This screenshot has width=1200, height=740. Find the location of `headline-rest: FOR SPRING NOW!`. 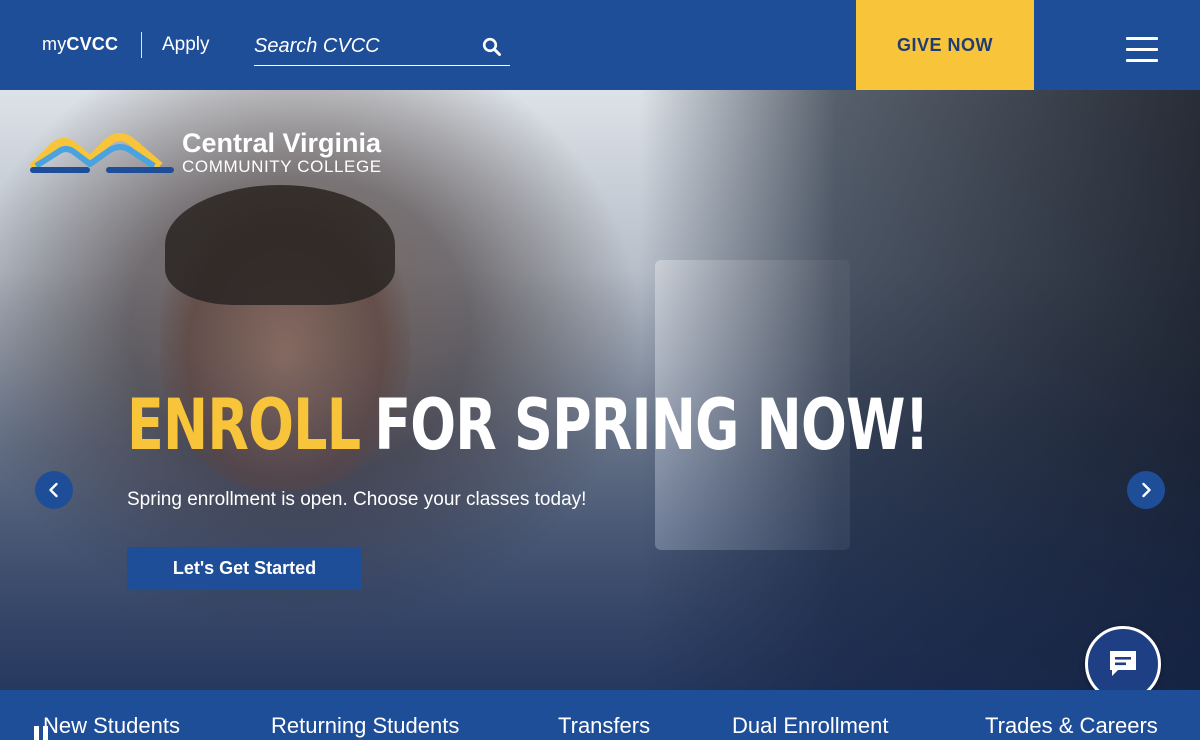

headline-rest: FOR SPRING NOW! is located at coordinates (651, 425).